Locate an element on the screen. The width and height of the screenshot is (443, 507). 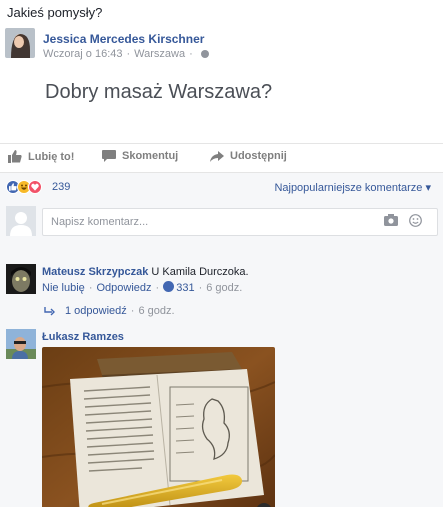
comment-button: Skomentuj is located at coordinates (140, 156).